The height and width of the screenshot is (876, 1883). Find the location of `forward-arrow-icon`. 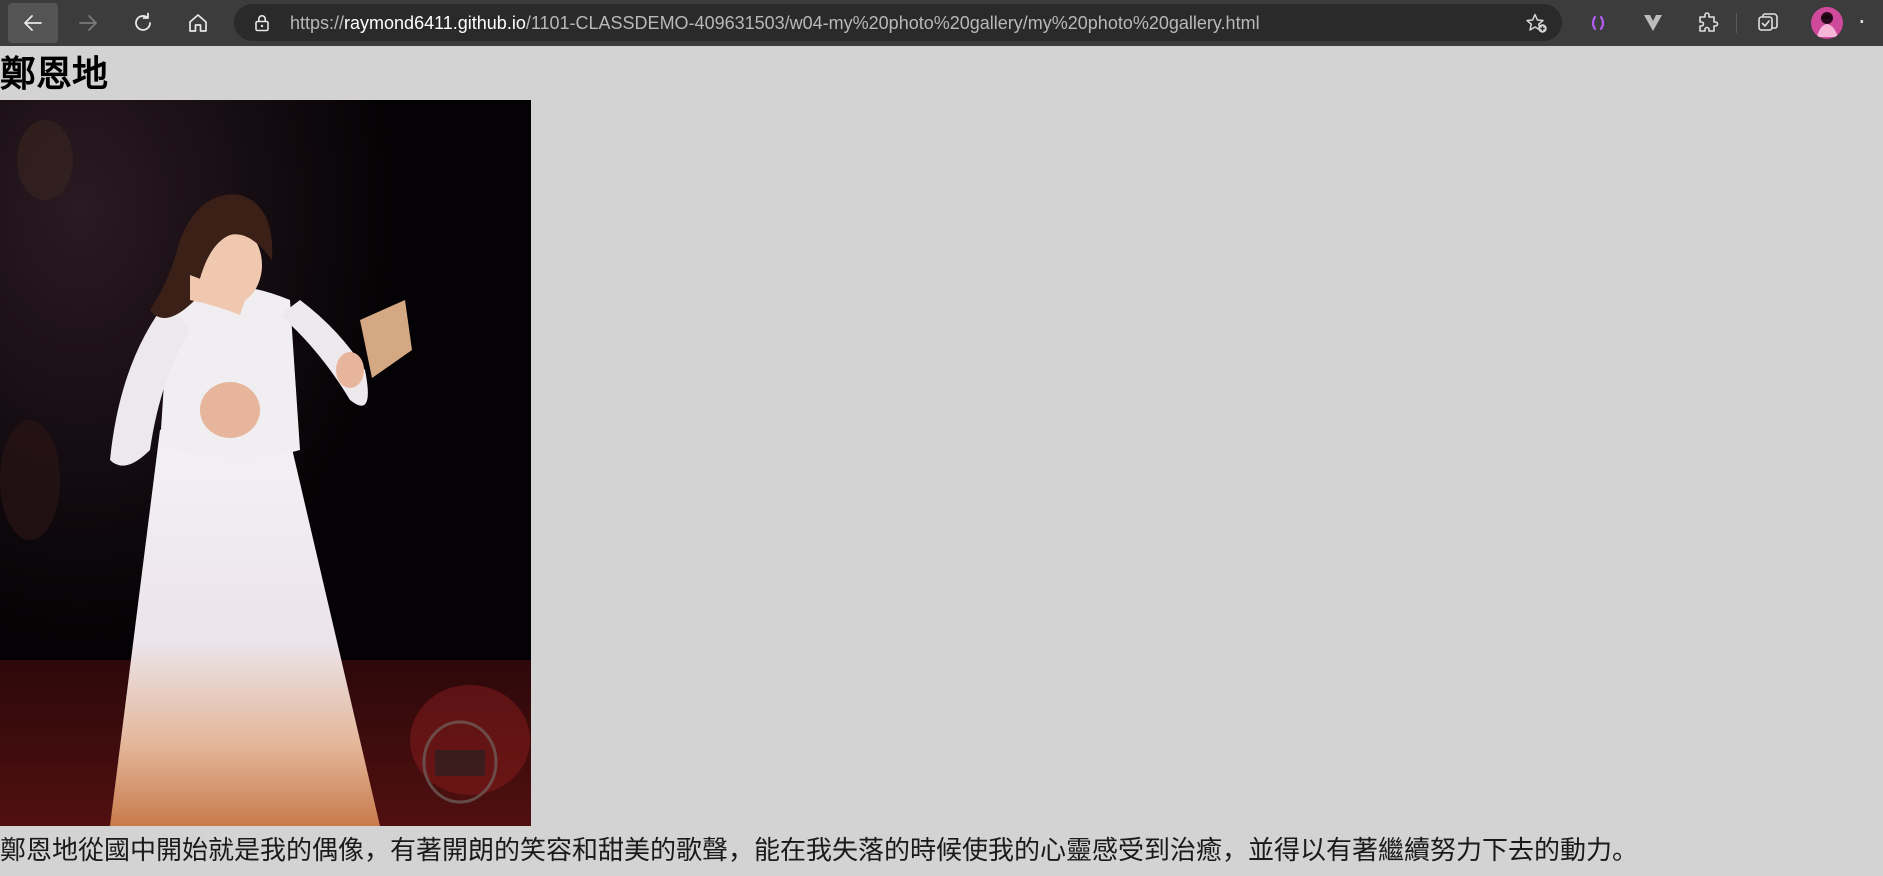

forward-arrow-icon is located at coordinates (88, 23).